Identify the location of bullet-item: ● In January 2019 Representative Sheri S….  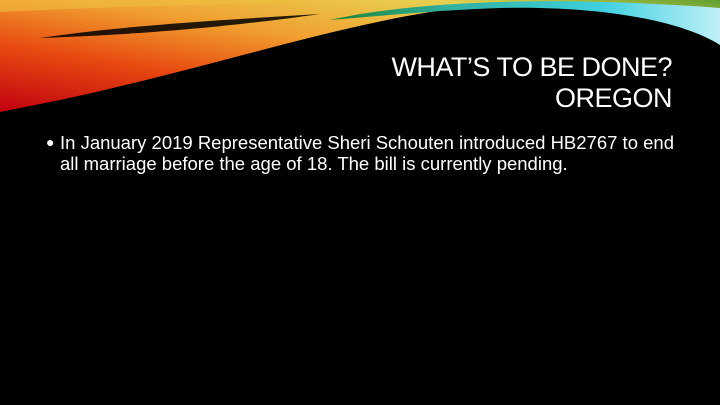
(361, 153).